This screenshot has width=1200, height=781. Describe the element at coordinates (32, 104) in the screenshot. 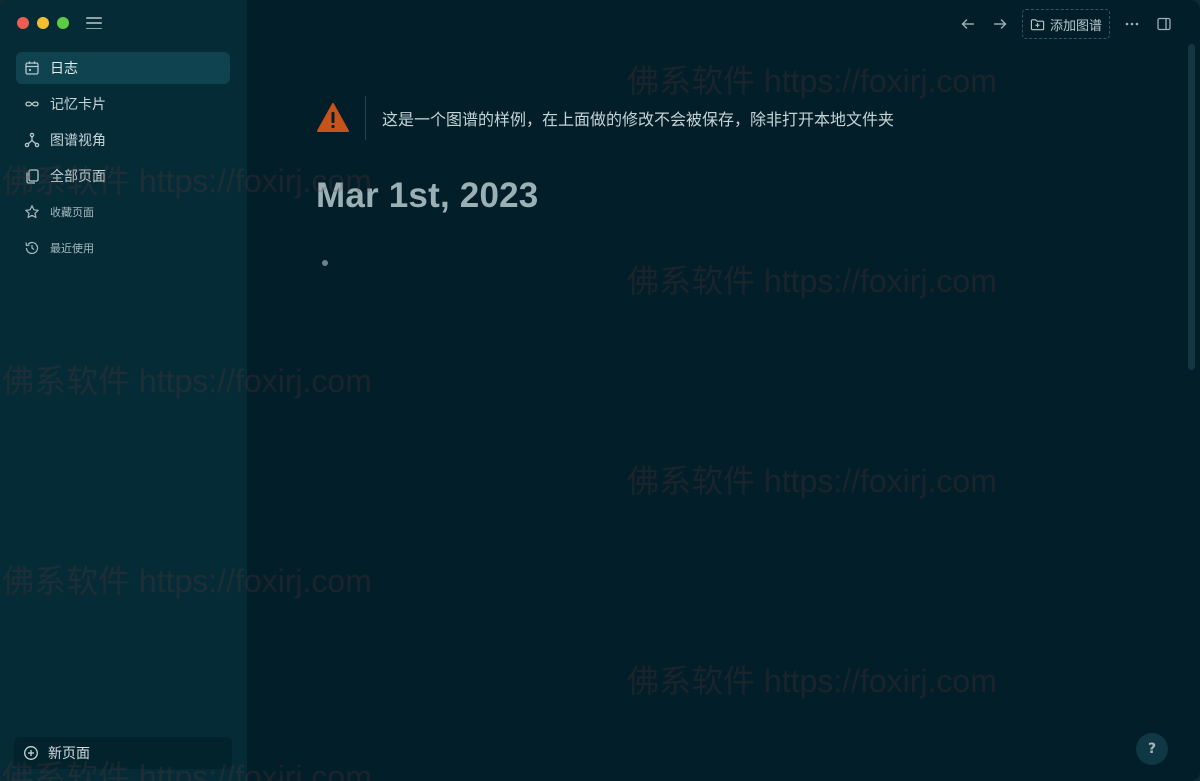

I see `infinity-icon` at that location.